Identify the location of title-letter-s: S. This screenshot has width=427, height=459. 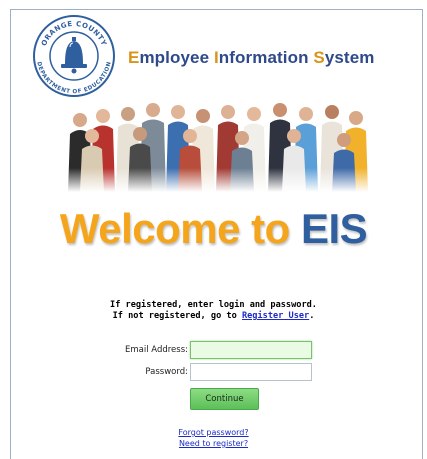
(319, 57).